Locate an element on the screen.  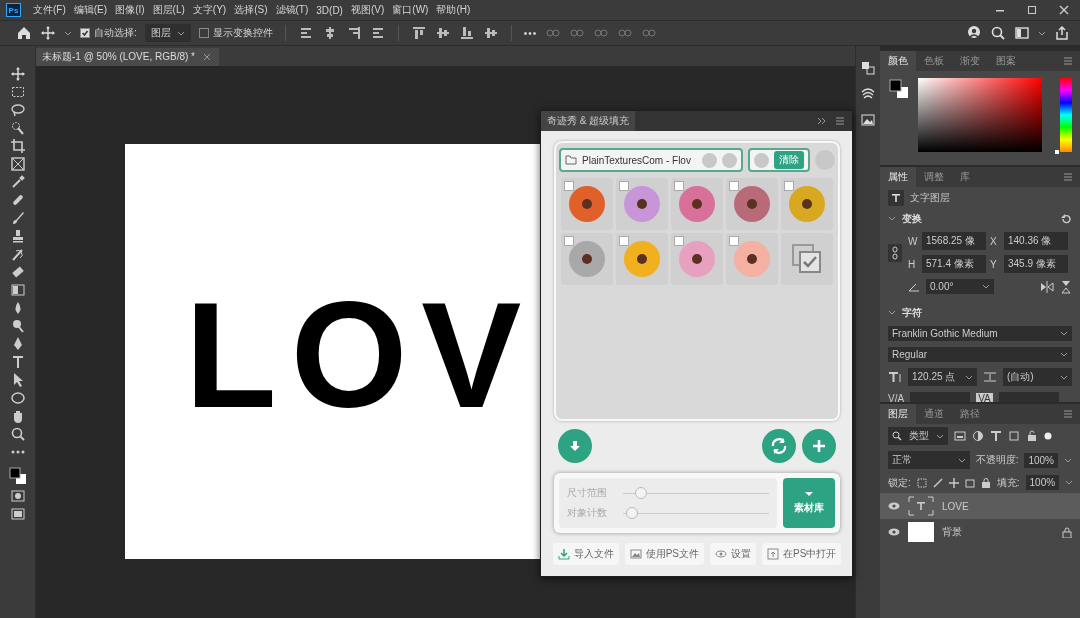
image-filter-icon is located at coordinates (960, 436).